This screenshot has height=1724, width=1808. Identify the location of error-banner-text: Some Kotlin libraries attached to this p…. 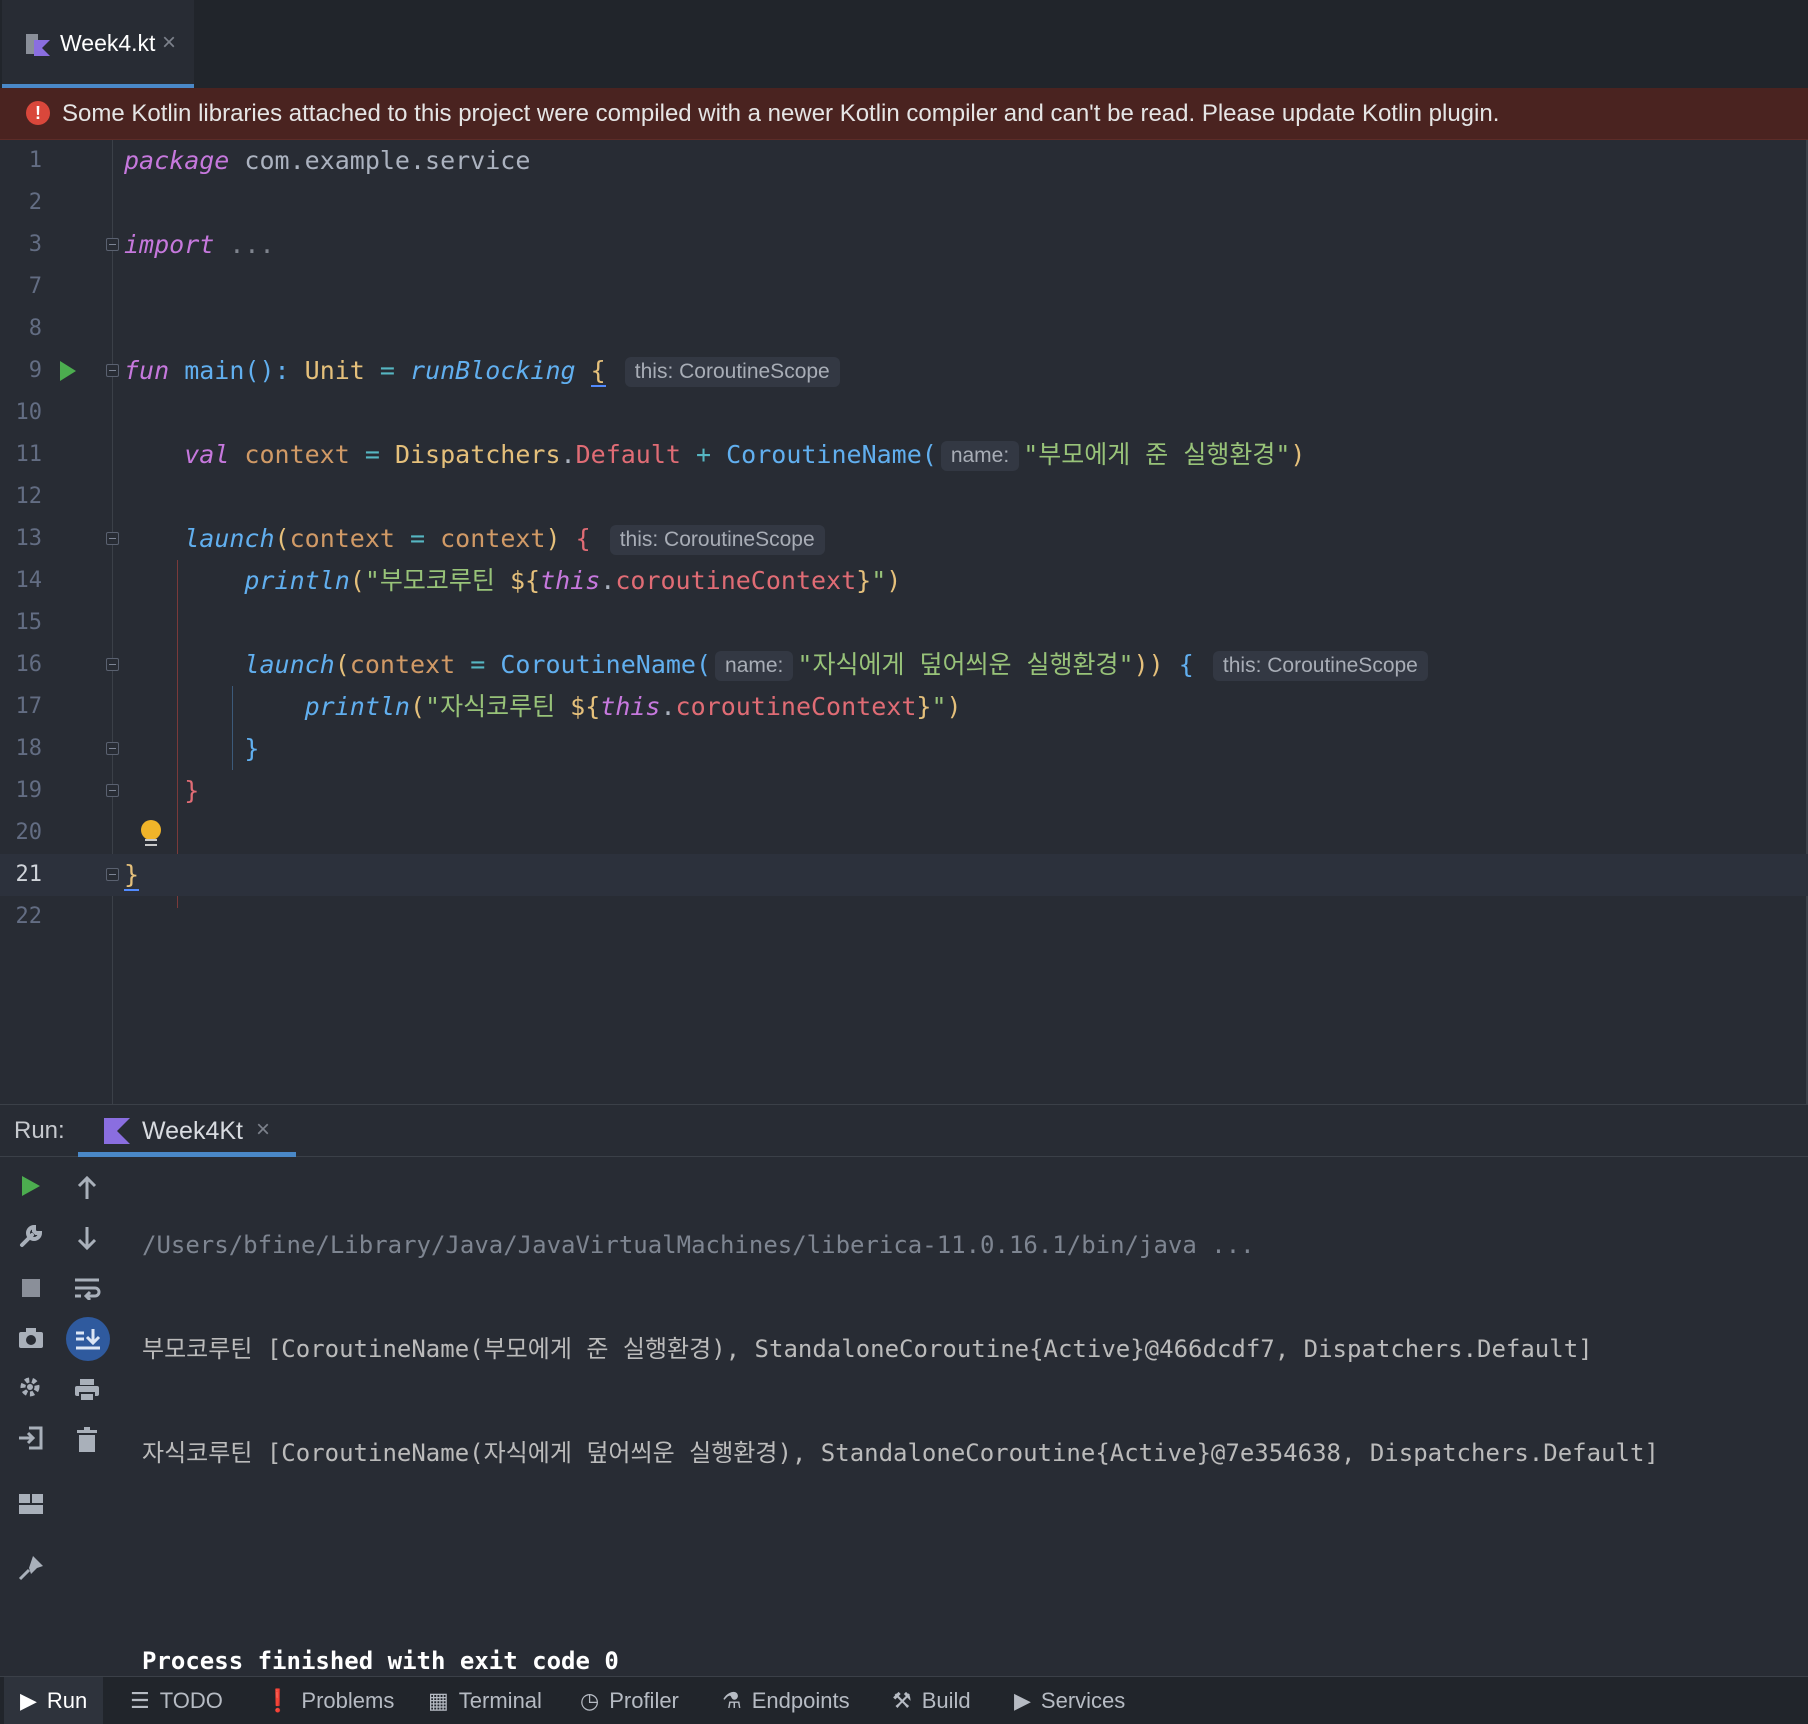
(781, 113).